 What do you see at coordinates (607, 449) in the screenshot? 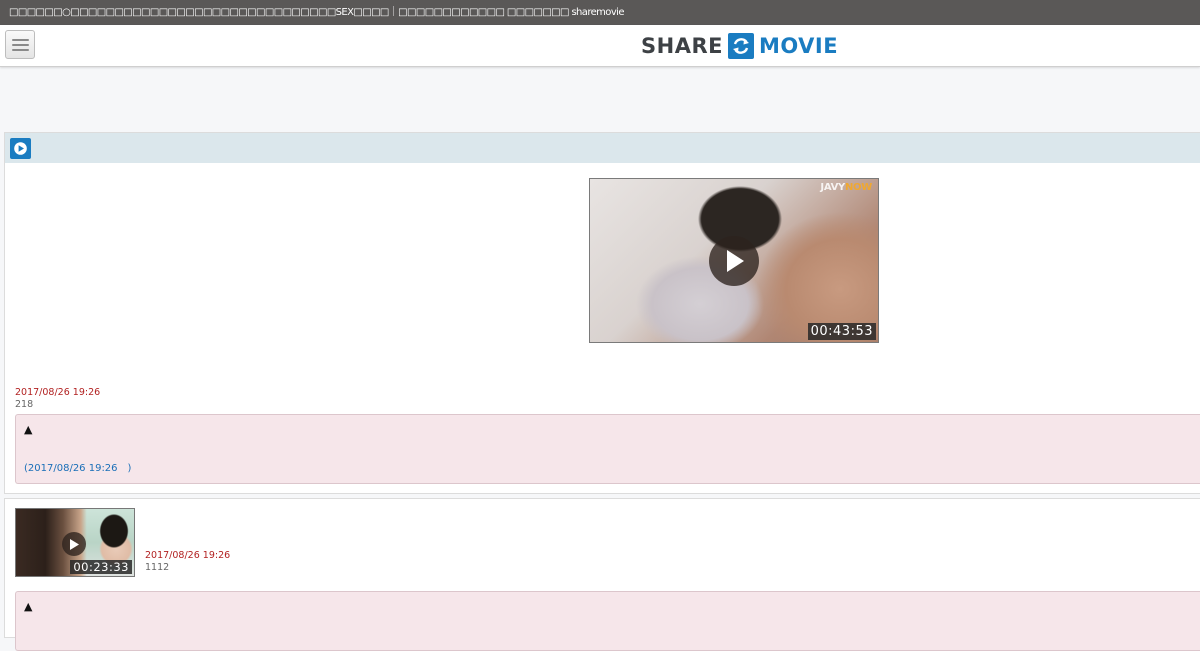
I see `comment-box: ▲ (2017/08/26 19:26 )` at bounding box center [607, 449].